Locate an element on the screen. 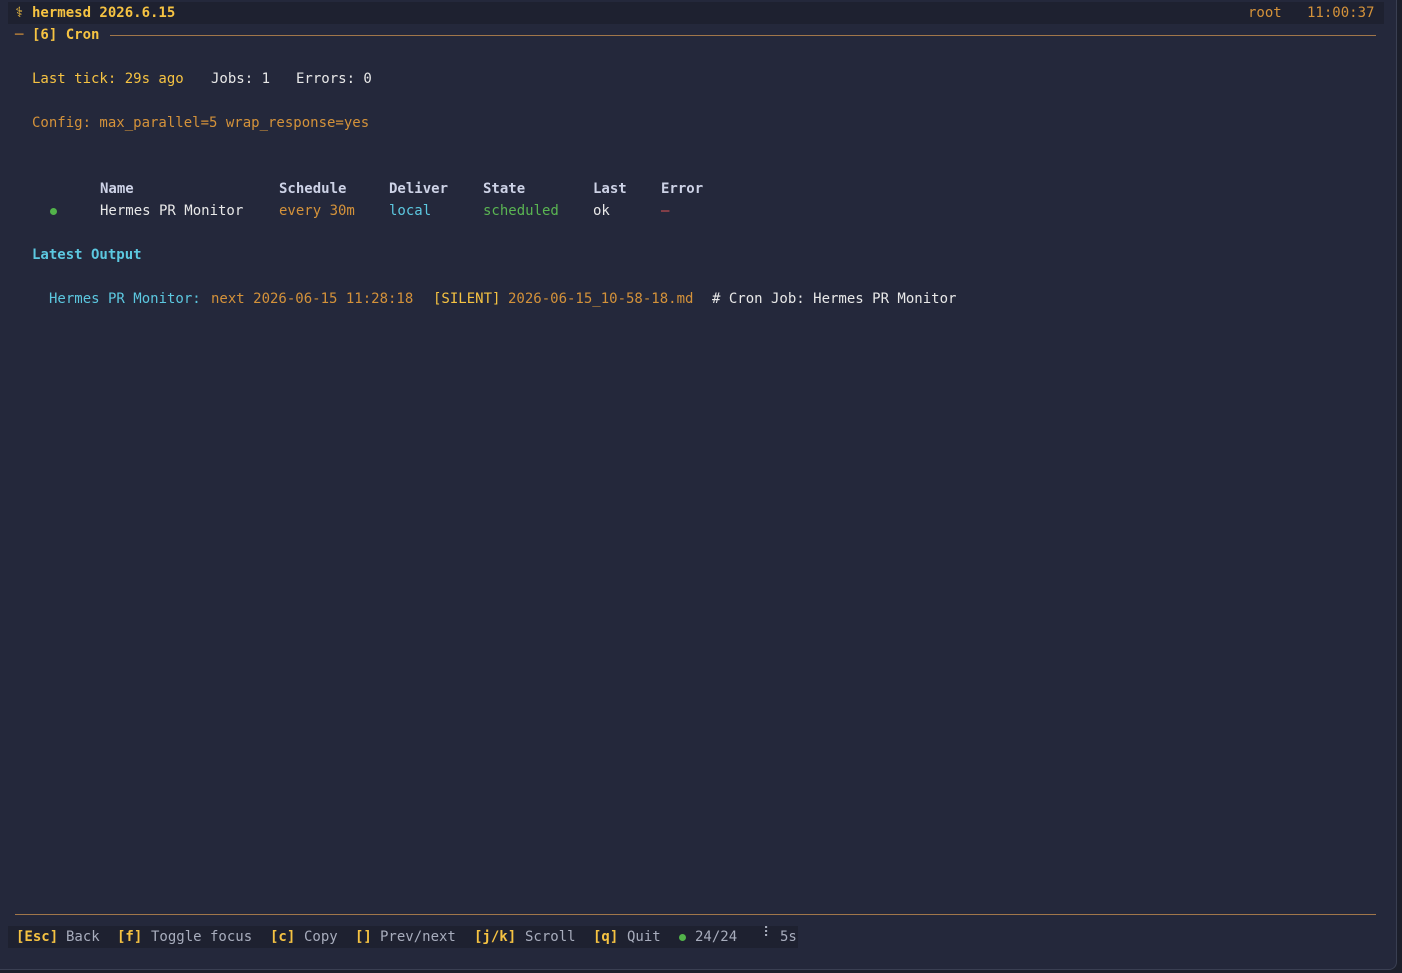 Image resolution: width=1402 pixels, height=973 pixels. job-error: — is located at coordinates (665, 211).